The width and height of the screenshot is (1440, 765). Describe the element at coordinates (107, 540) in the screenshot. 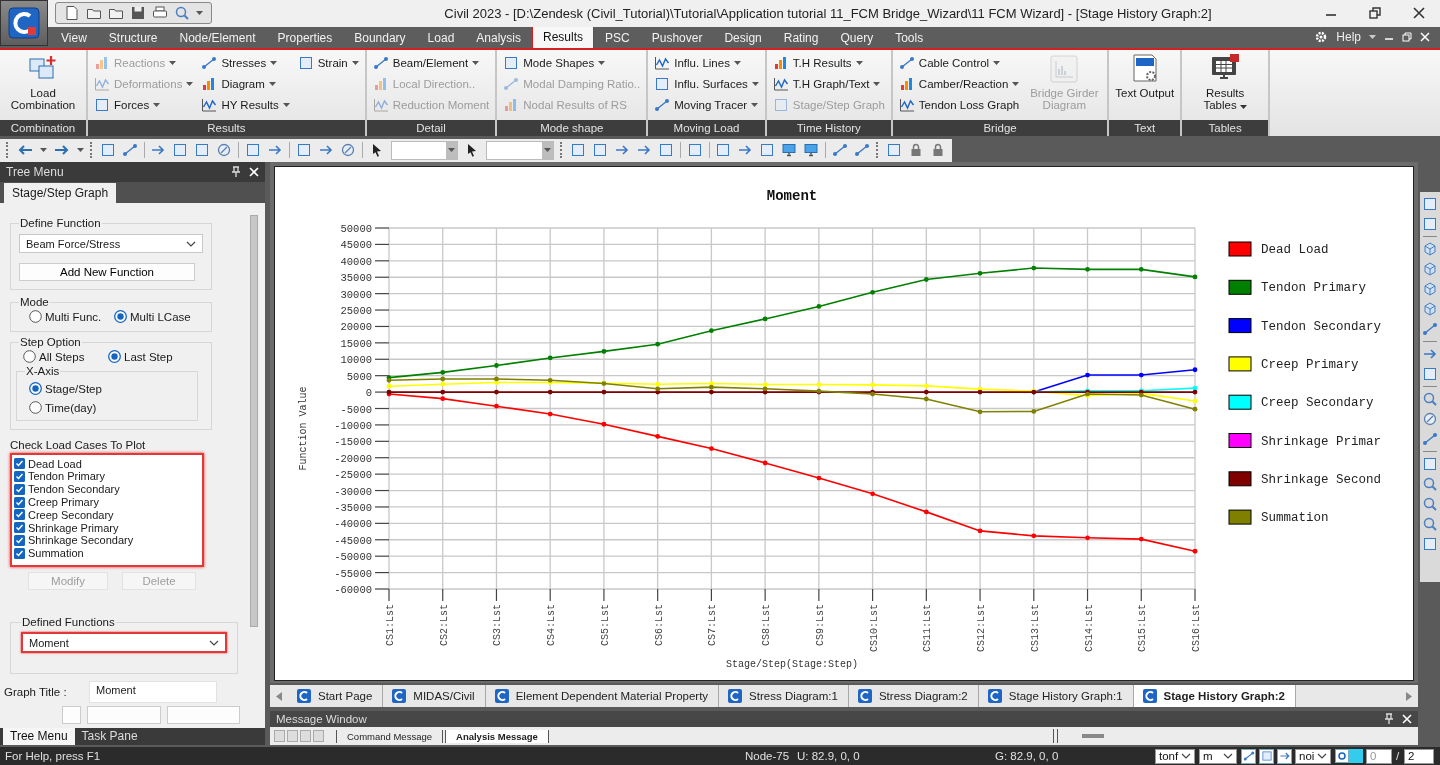

I see `checkbox-item: Shrinkage Secondary` at that location.